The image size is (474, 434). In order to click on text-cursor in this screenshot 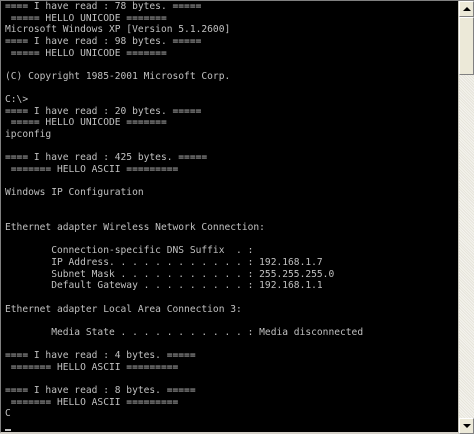, I will do `click(8, 429)`.